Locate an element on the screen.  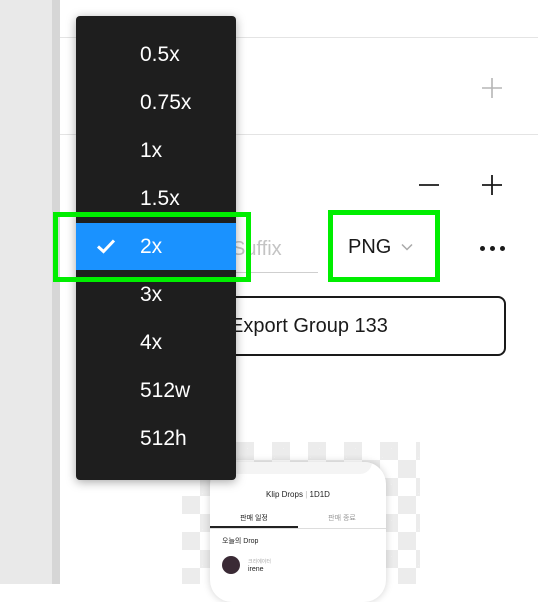
scale-option: 3x is located at coordinates (156, 294).